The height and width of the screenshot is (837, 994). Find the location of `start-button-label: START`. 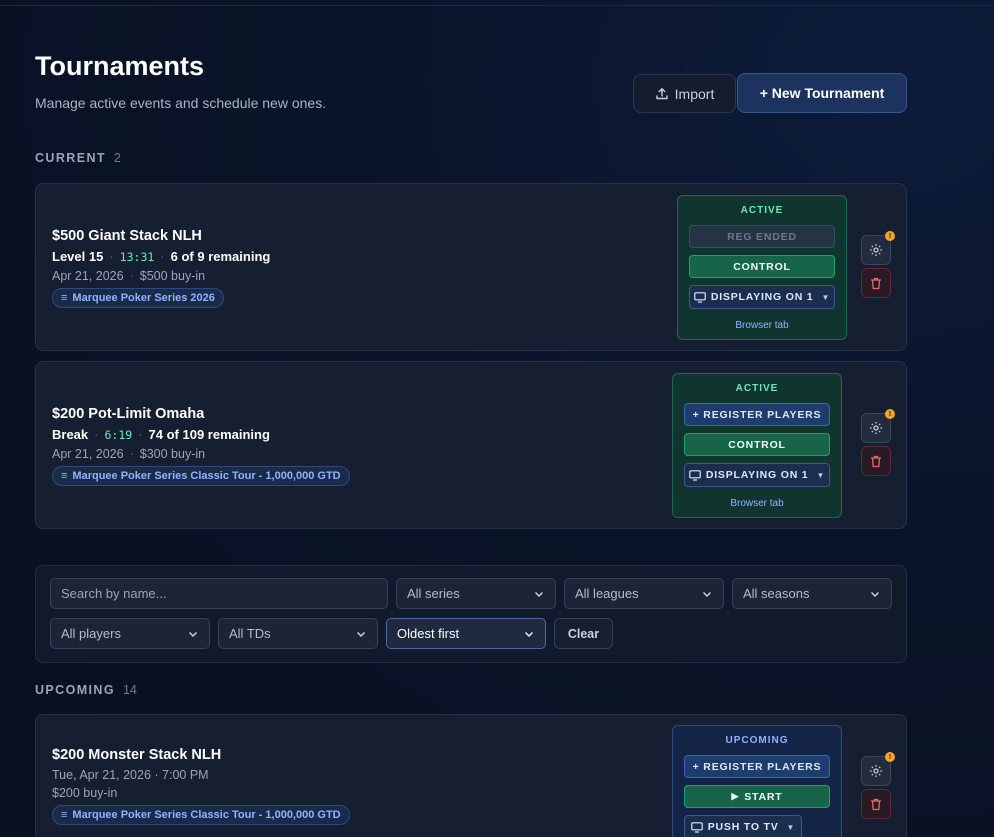

start-button-label: START is located at coordinates (763, 796).